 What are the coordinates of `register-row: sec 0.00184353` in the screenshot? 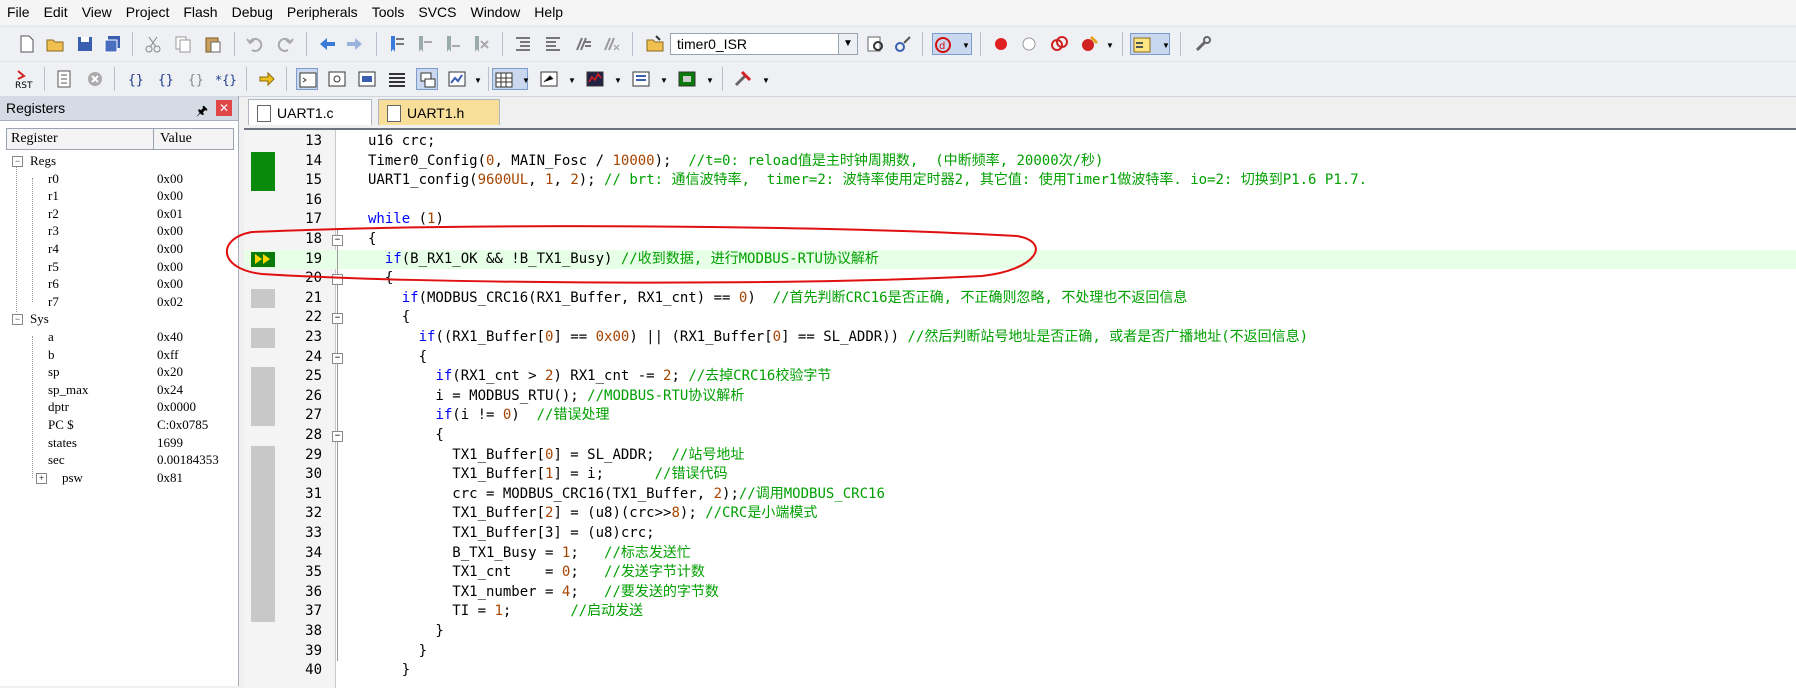 It's located at (120, 460).